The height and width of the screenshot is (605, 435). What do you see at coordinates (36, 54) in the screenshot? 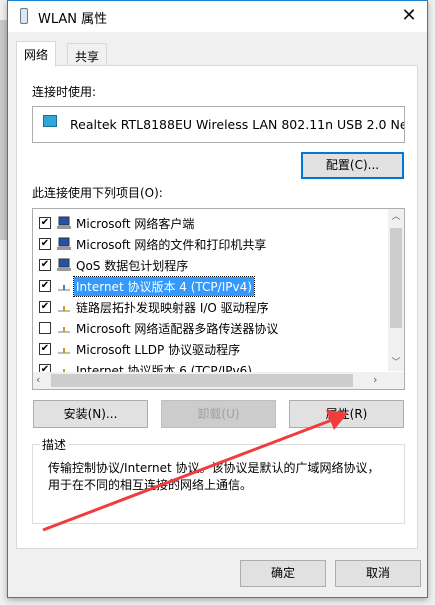
I see `tab-network: 网络` at bounding box center [36, 54].